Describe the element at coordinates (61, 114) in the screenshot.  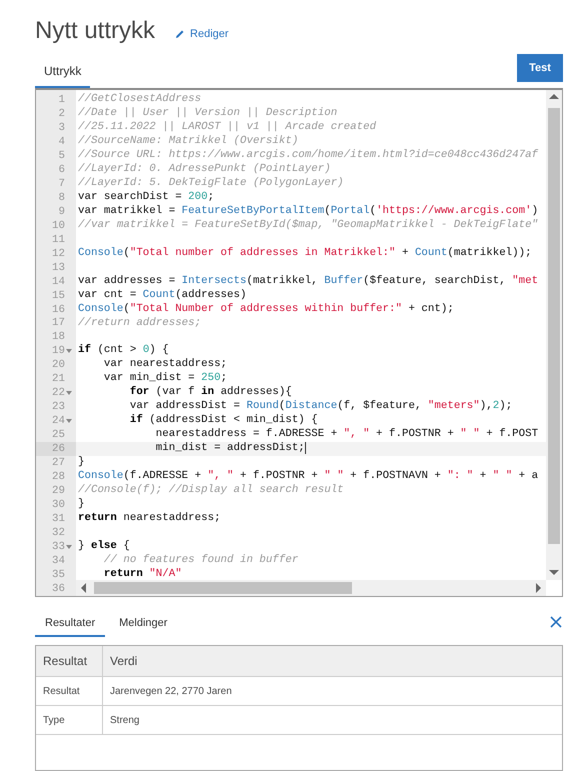
I see `line-number: 2` at that location.